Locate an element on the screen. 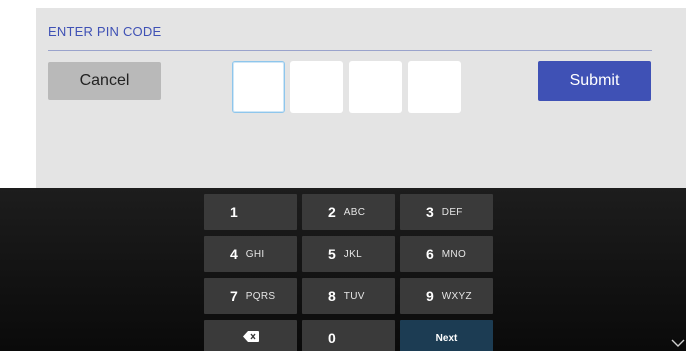 Image resolution: width=686 pixels, height=351 pixels. key-letters: JKL is located at coordinates (352, 254).